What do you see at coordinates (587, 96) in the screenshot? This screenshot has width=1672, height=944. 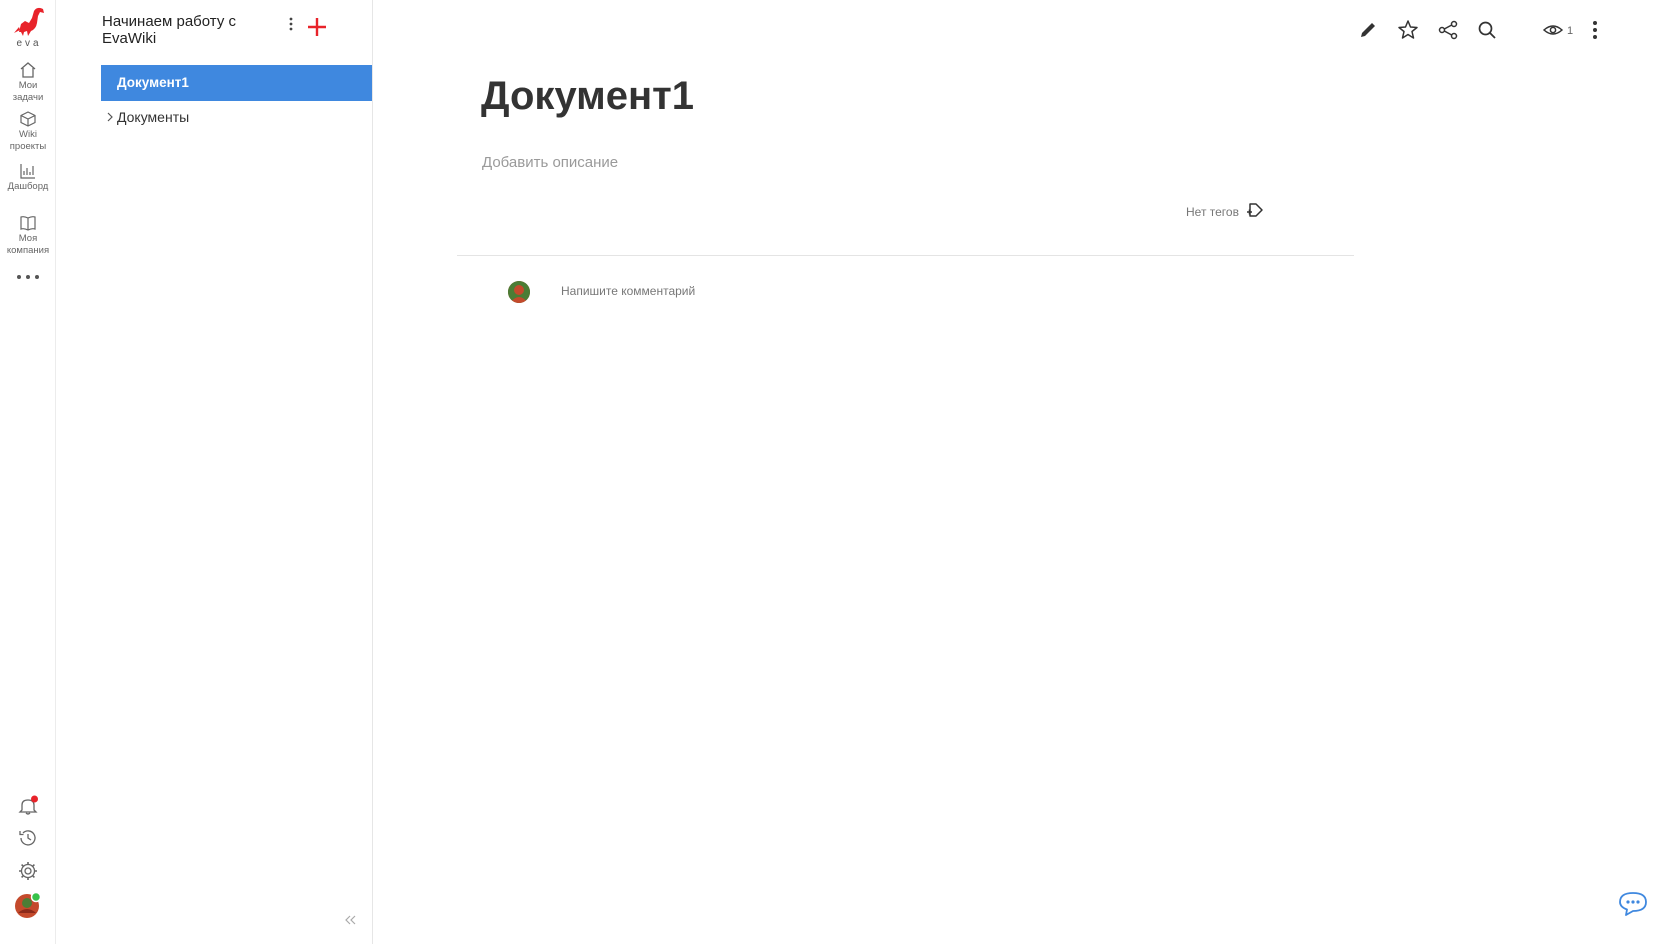 I see `page-title: Документ1` at bounding box center [587, 96].